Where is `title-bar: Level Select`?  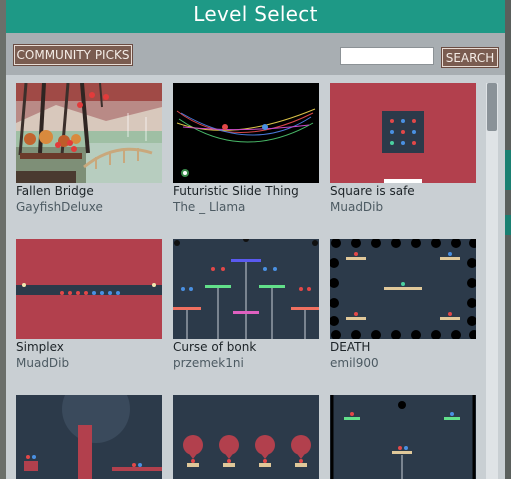
title-bar: Level Select is located at coordinates (255, 16).